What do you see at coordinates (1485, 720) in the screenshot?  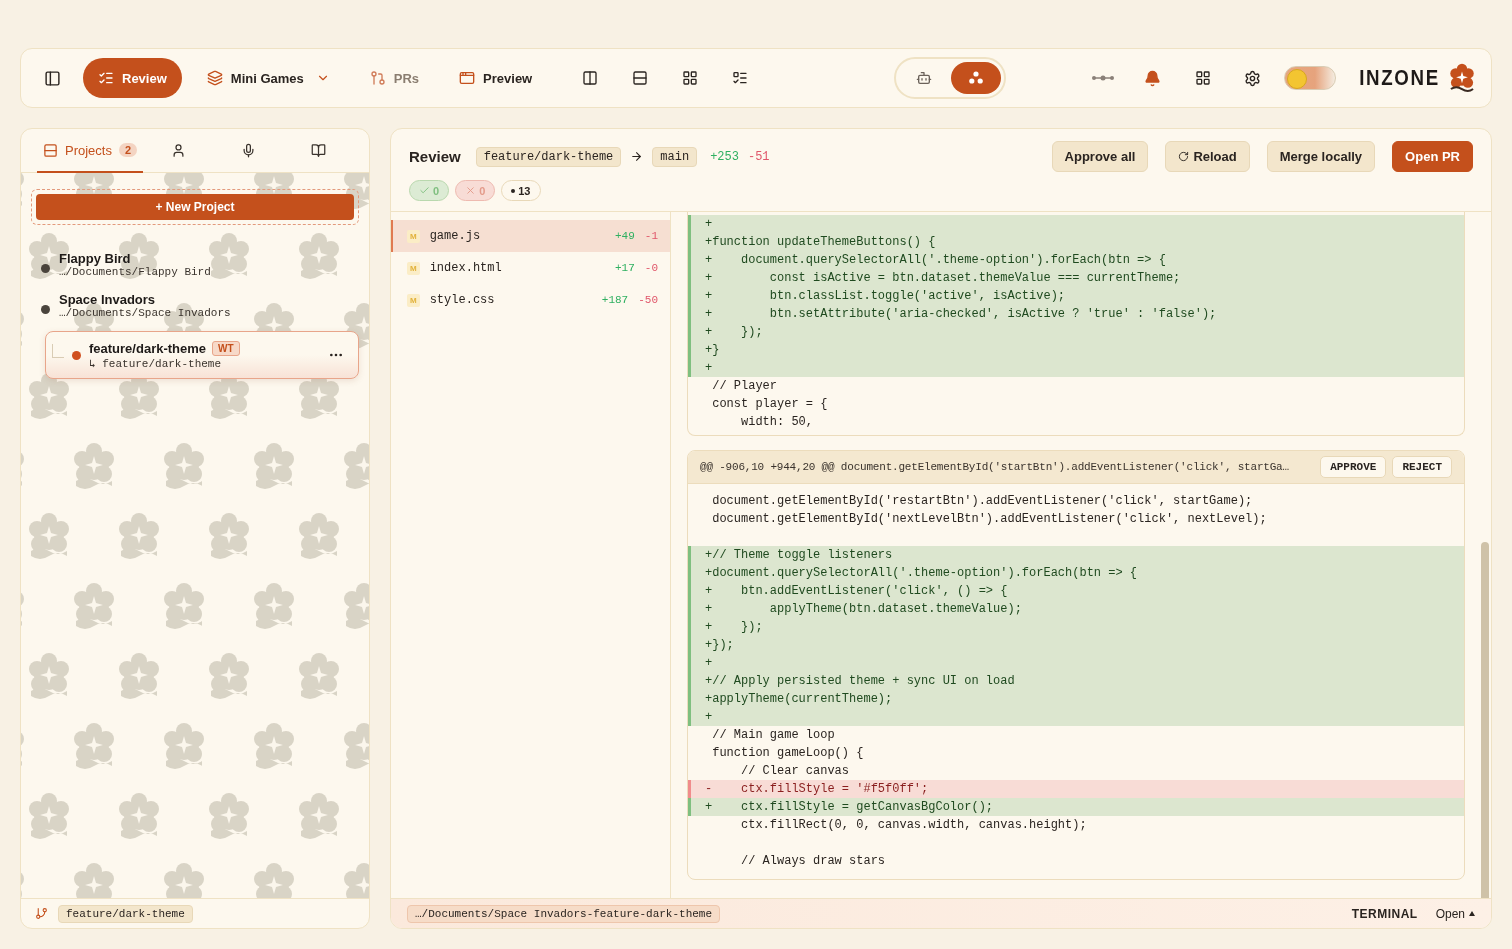 I see `scrollbar-thumb` at bounding box center [1485, 720].